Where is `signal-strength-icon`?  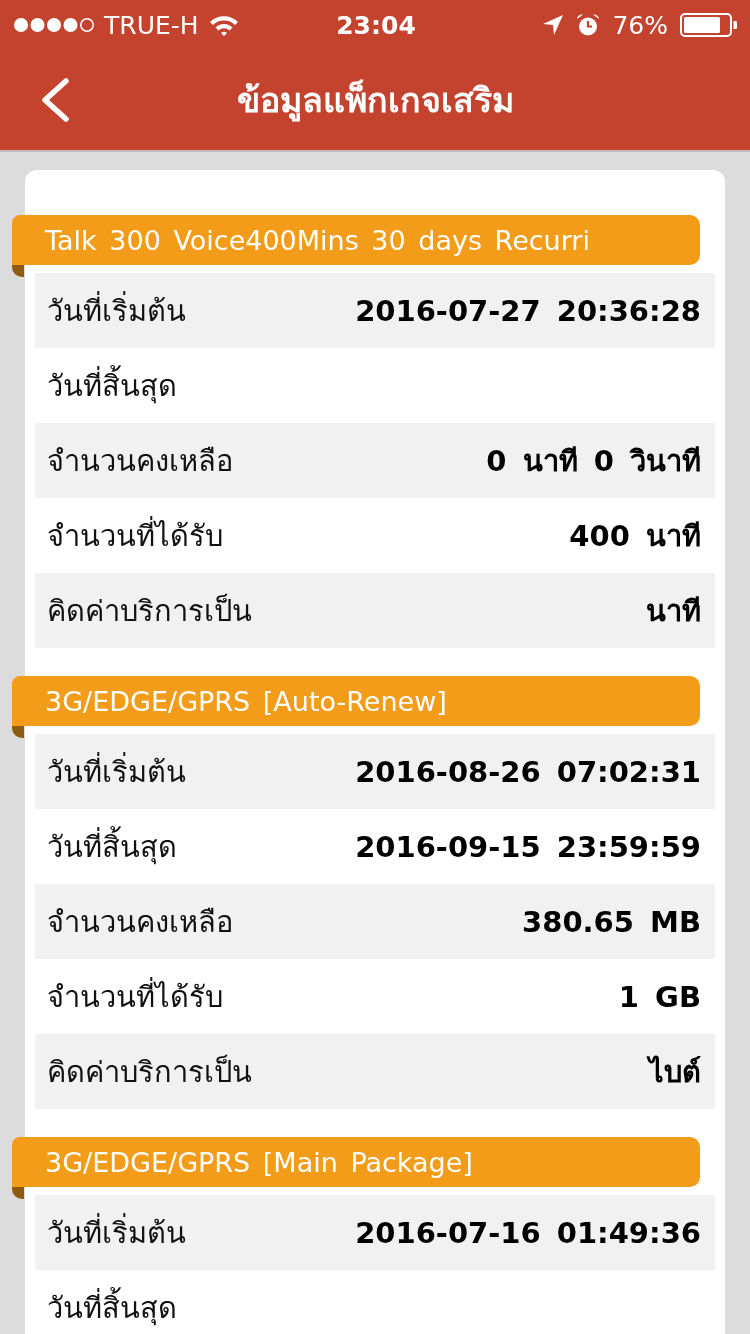
signal-strength-icon is located at coordinates (54, 25).